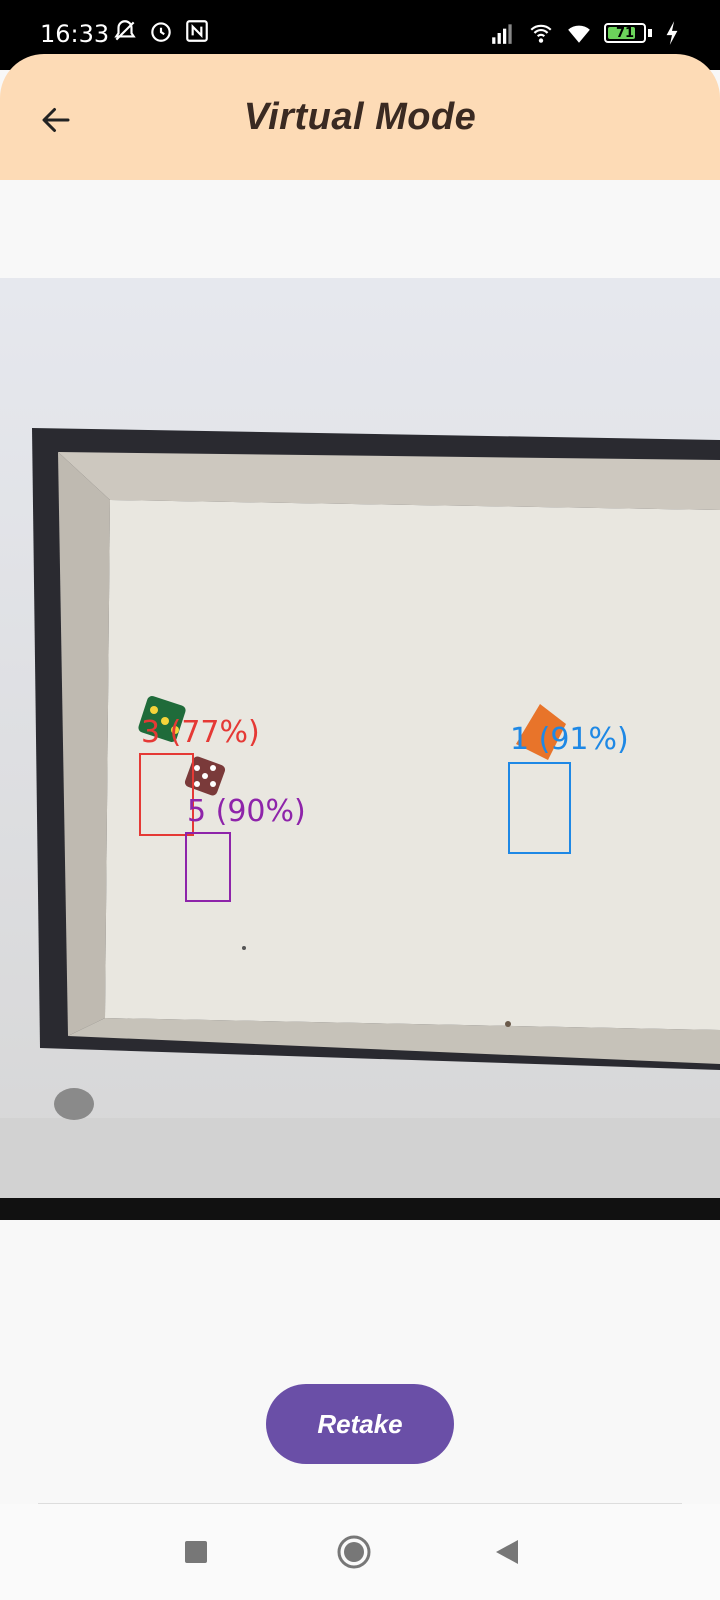 The height and width of the screenshot is (1600, 720). I want to click on page-title: Virtual Mode, so click(360, 117).